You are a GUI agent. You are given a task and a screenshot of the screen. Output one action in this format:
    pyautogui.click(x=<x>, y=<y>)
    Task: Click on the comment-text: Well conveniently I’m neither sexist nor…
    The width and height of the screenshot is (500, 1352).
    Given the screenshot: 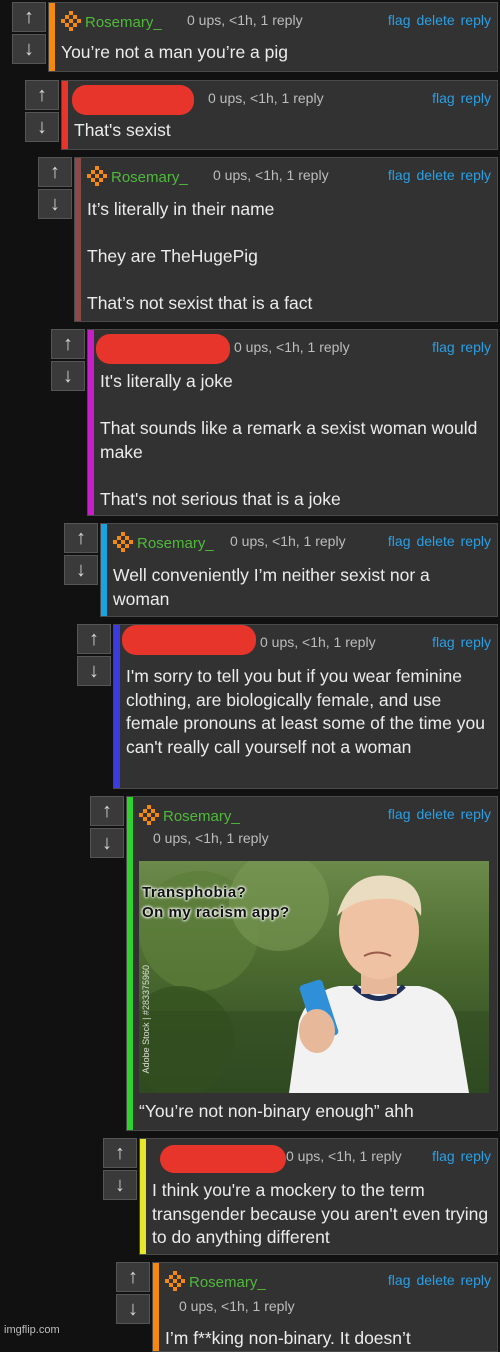 What is the action you would take?
    pyautogui.click(x=271, y=587)
    